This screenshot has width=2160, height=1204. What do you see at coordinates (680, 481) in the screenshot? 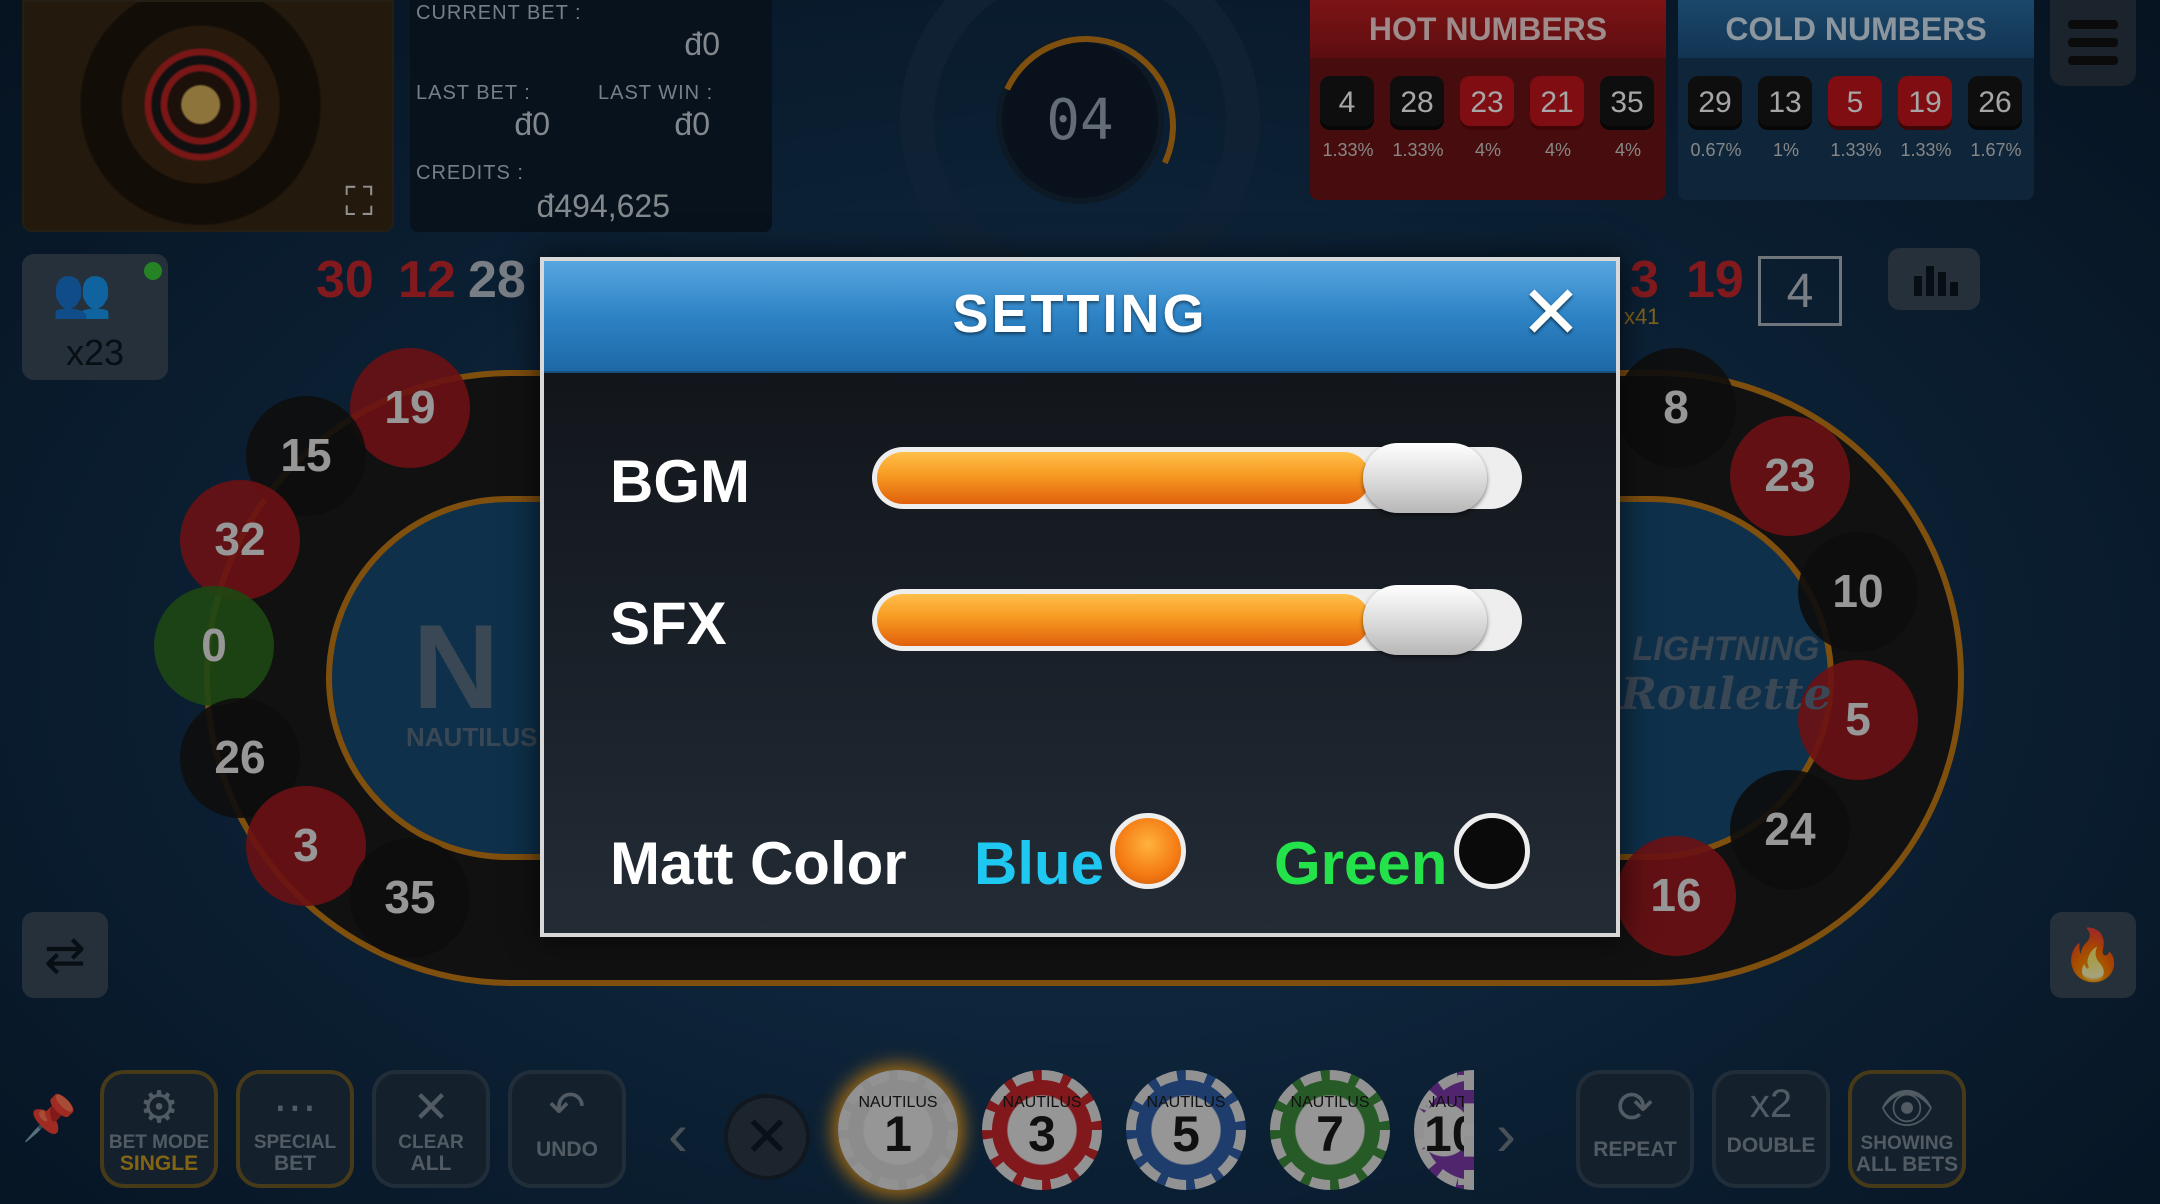
I see `bgm-label: BGM` at bounding box center [680, 481].